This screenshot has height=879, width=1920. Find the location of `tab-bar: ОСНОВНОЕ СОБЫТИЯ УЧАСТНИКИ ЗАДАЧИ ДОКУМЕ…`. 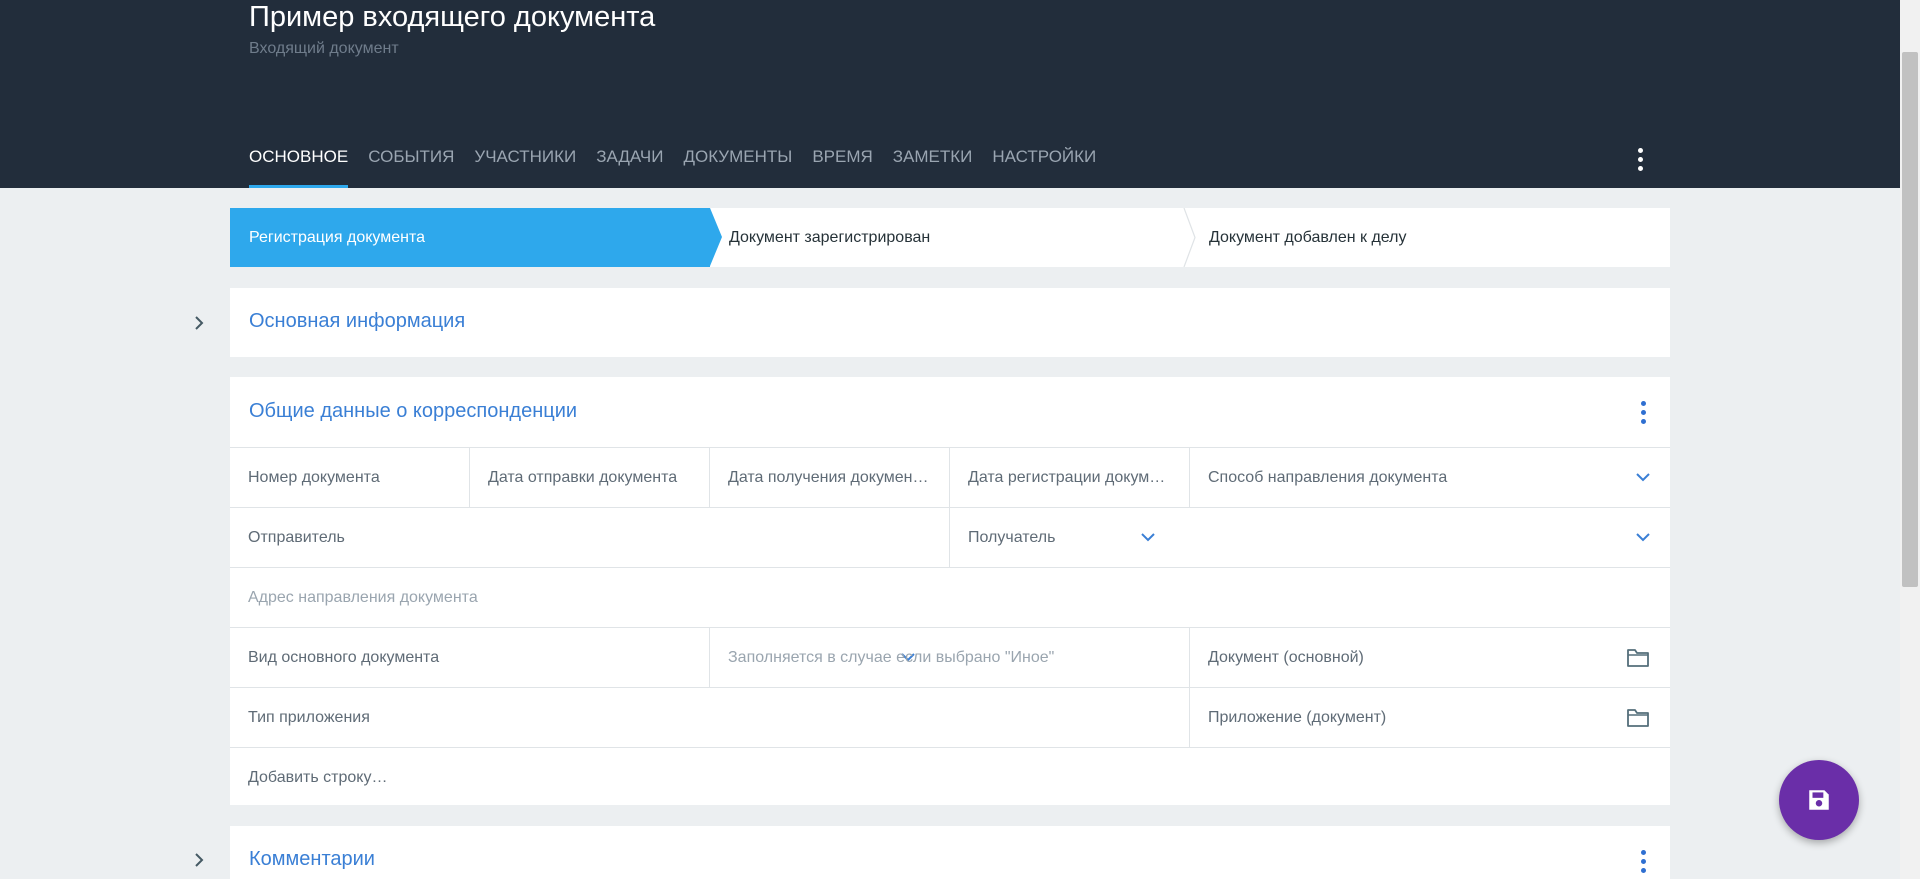

tab-bar: ОСНОВНОЕ СОБЫТИЯ УЧАСТНИКИ ЗАДАЧИ ДОКУМЕ… is located at coordinates (682, 164).